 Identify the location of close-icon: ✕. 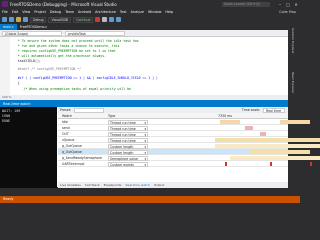
(296, 4).